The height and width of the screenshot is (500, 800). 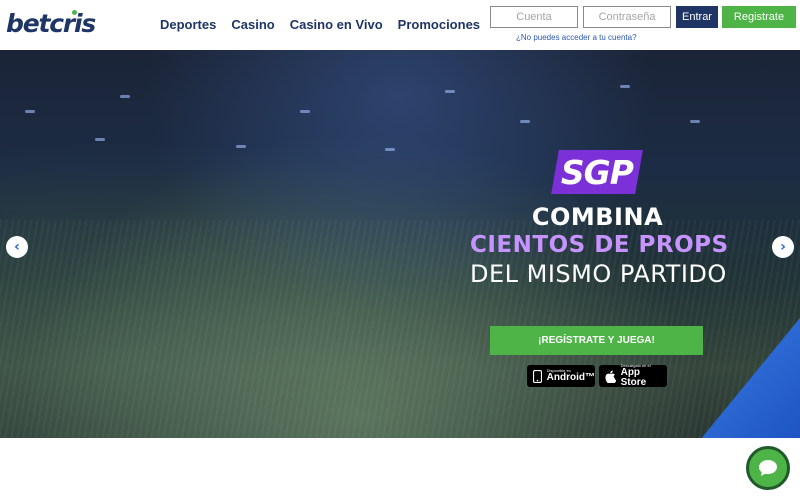 I want to click on register-button: Registrate, so click(x=759, y=17).